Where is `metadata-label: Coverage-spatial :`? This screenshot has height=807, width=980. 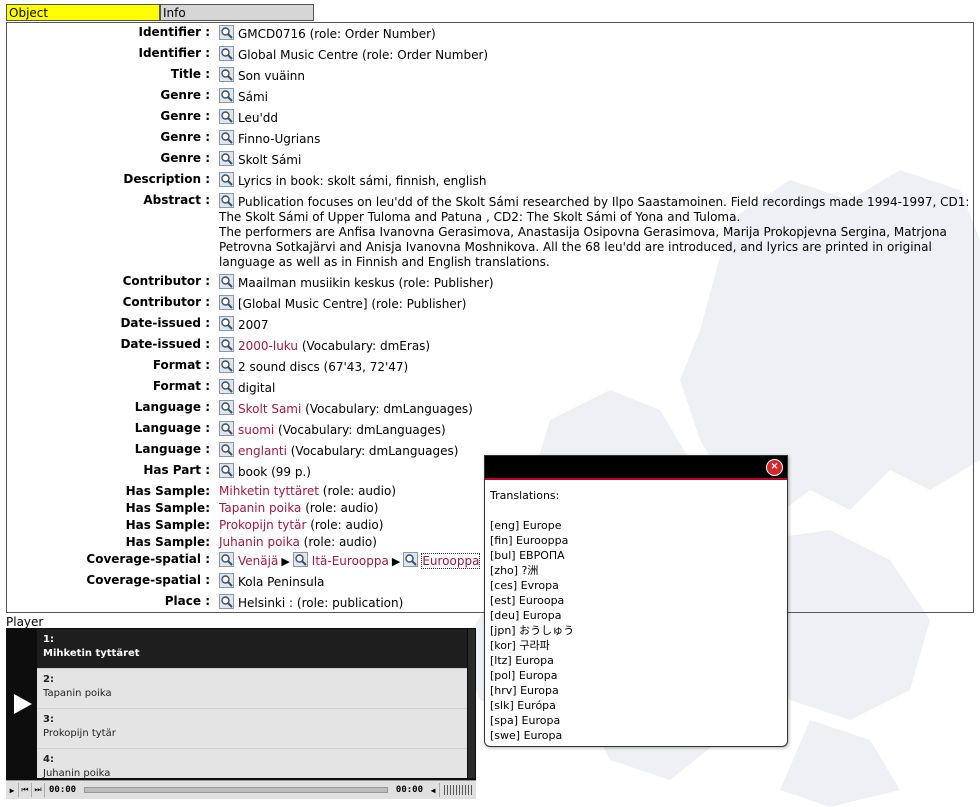
metadata-label: Coverage-spatial : is located at coordinates (148, 559).